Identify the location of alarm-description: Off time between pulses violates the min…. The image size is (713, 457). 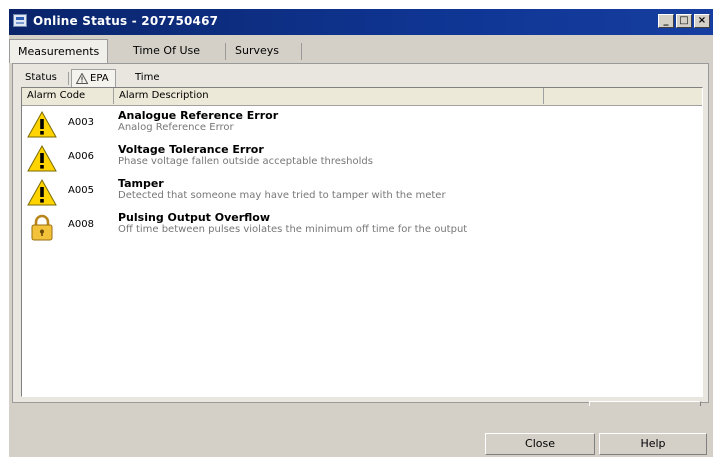
(293, 229).